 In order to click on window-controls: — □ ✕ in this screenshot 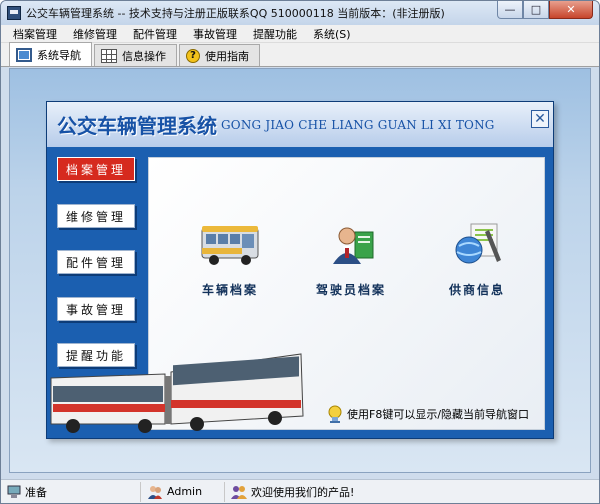, I will do `click(545, 10)`.